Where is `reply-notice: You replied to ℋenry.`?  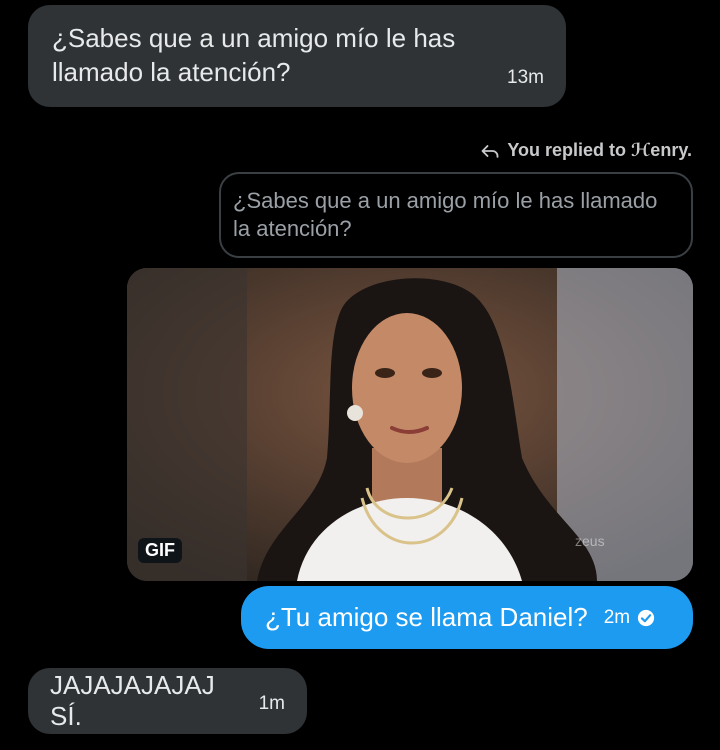 reply-notice: You replied to ℋenry. is located at coordinates (585, 150).